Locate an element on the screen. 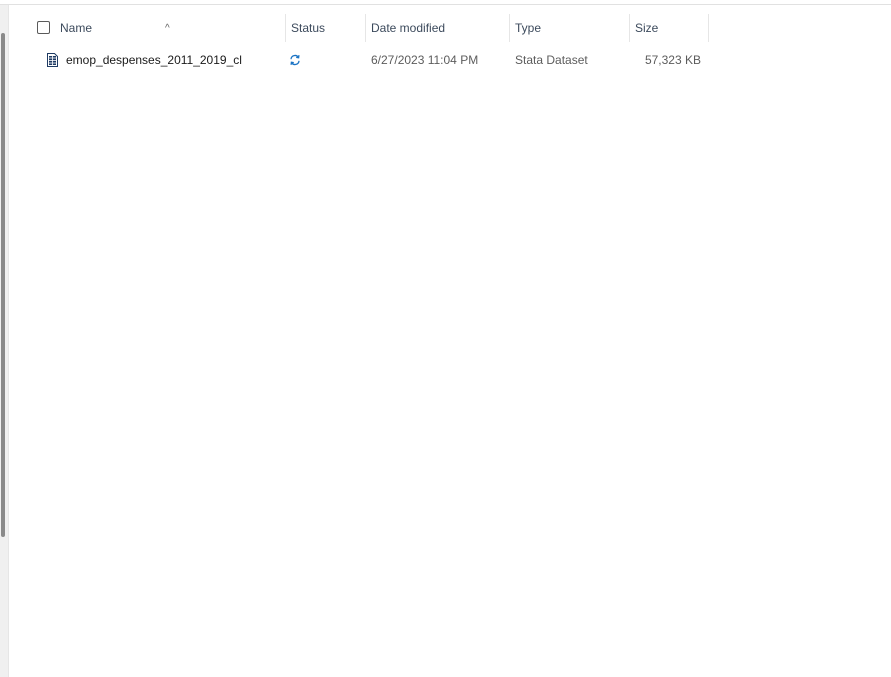  file-date-modified: 6/27/2023 11:04 PM is located at coordinates (425, 60).